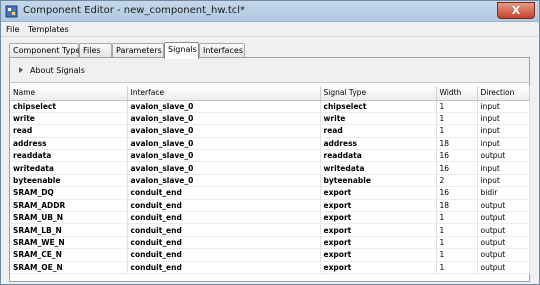  Describe the element at coordinates (21, 70) in the screenshot. I see `caret-right-icon` at that location.